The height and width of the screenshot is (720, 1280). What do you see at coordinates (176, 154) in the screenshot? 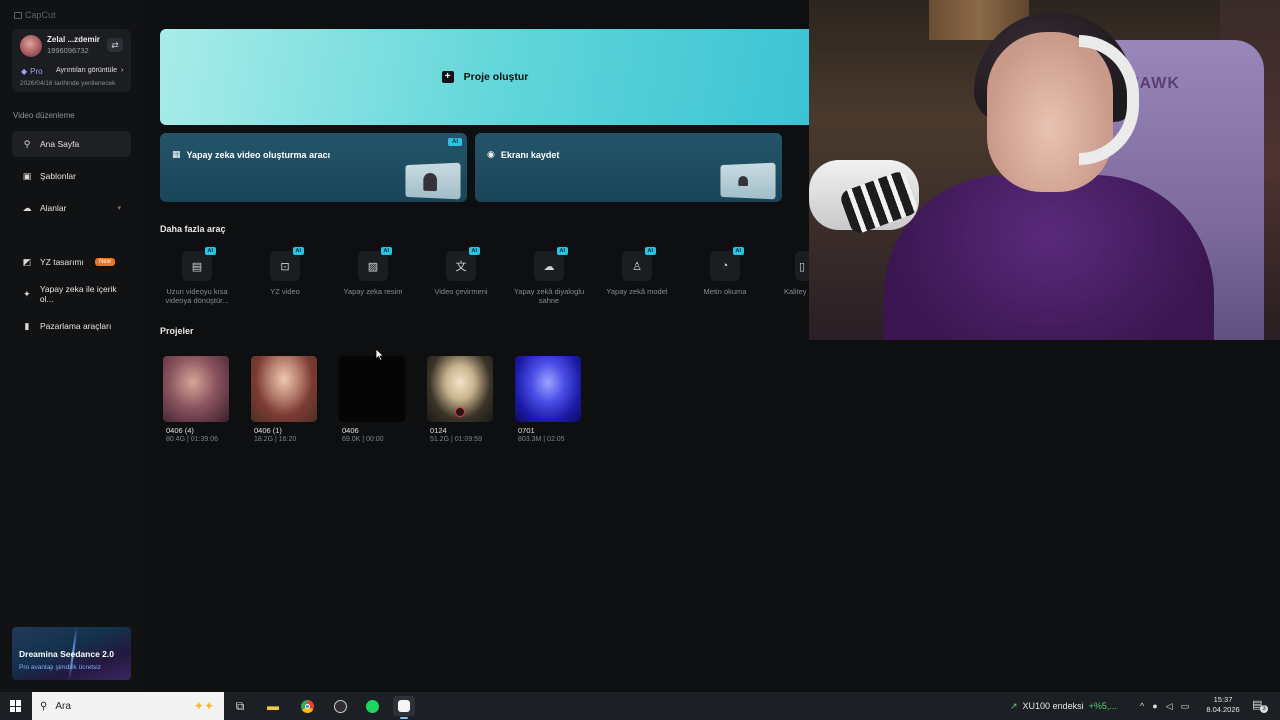
I see `film-grid-icon: ▦` at bounding box center [176, 154].